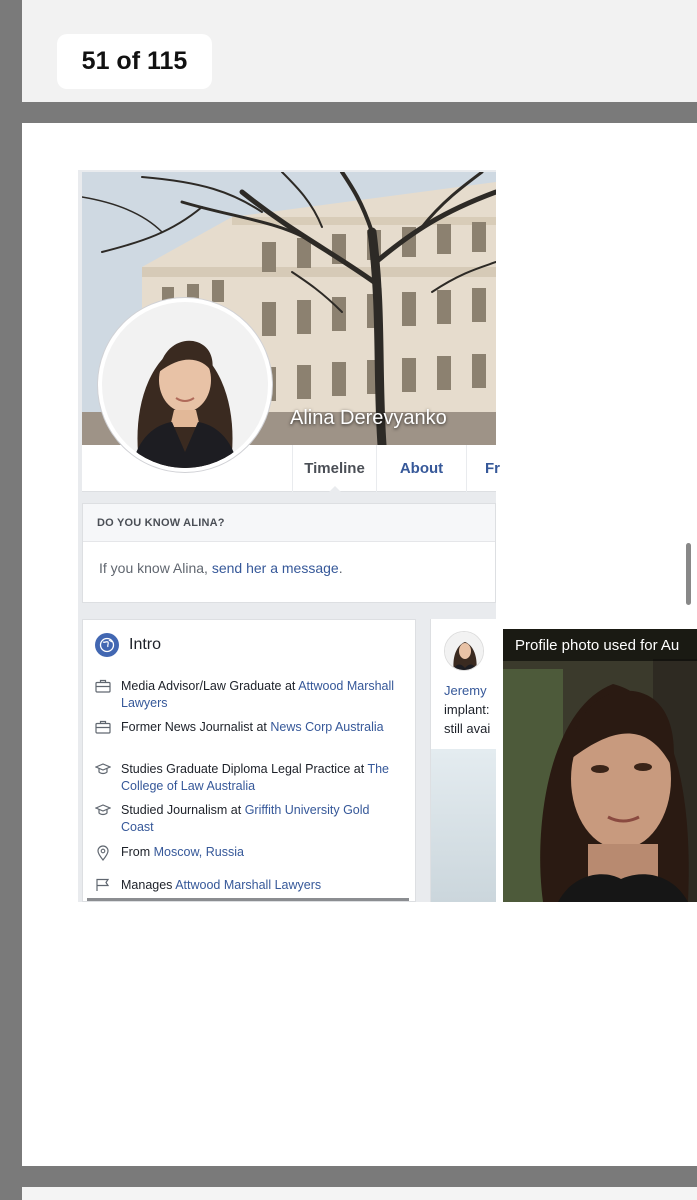 The height and width of the screenshot is (1200, 697). What do you see at coordinates (108, 887) in the screenshot?
I see `flag-icon` at bounding box center [108, 887].